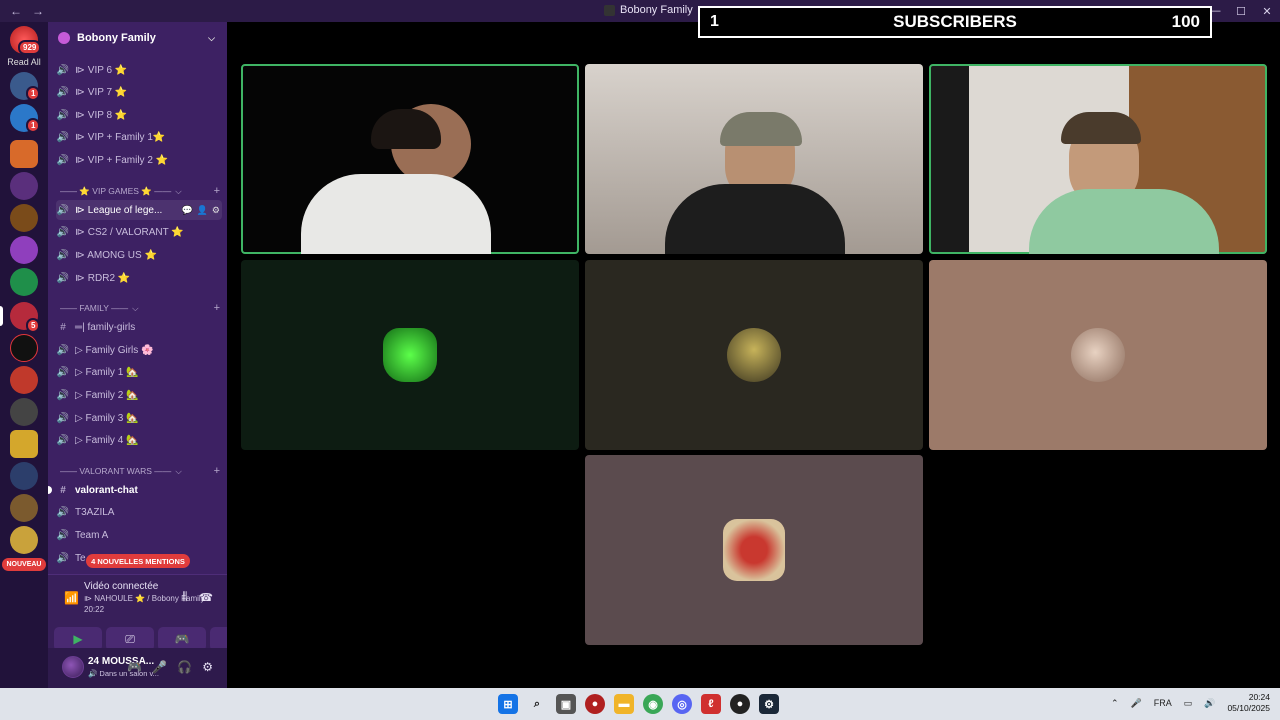 The height and width of the screenshot is (720, 1280). What do you see at coordinates (624, 704) in the screenshot?
I see `folder-icon: ▬` at bounding box center [624, 704].